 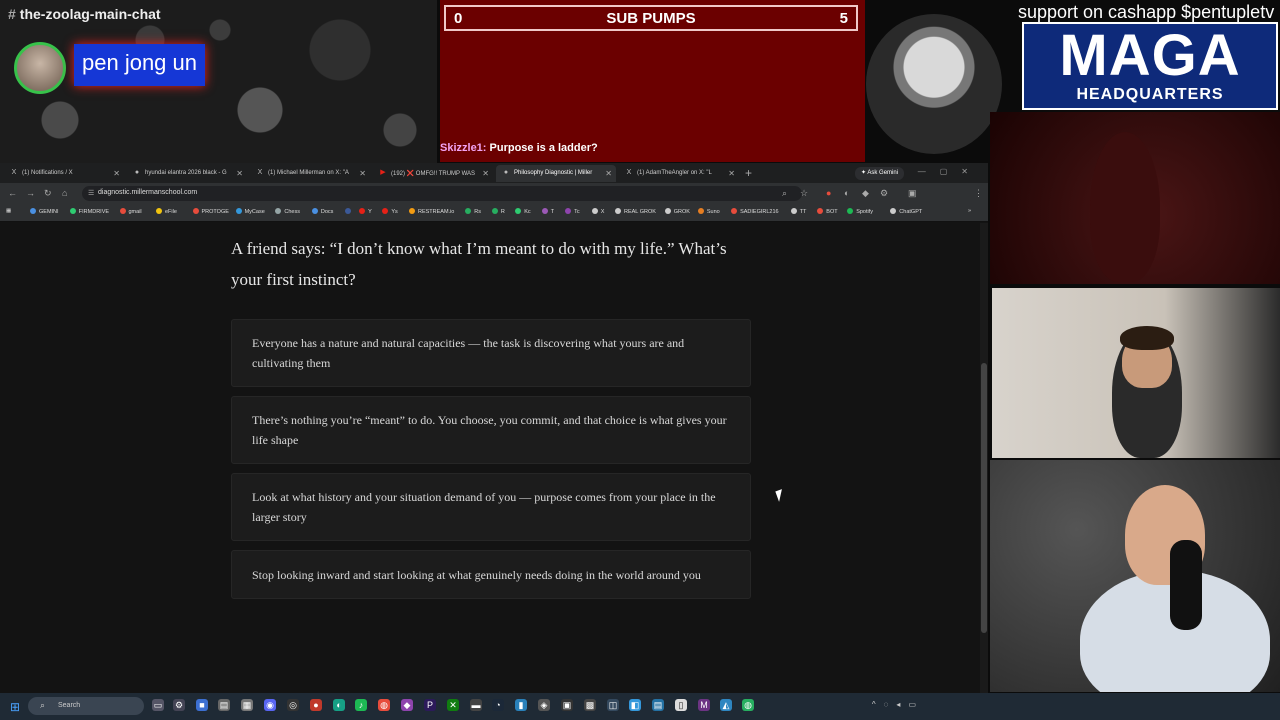 I want to click on bookmark-item: PROTOGE, so click(x=210, y=211).